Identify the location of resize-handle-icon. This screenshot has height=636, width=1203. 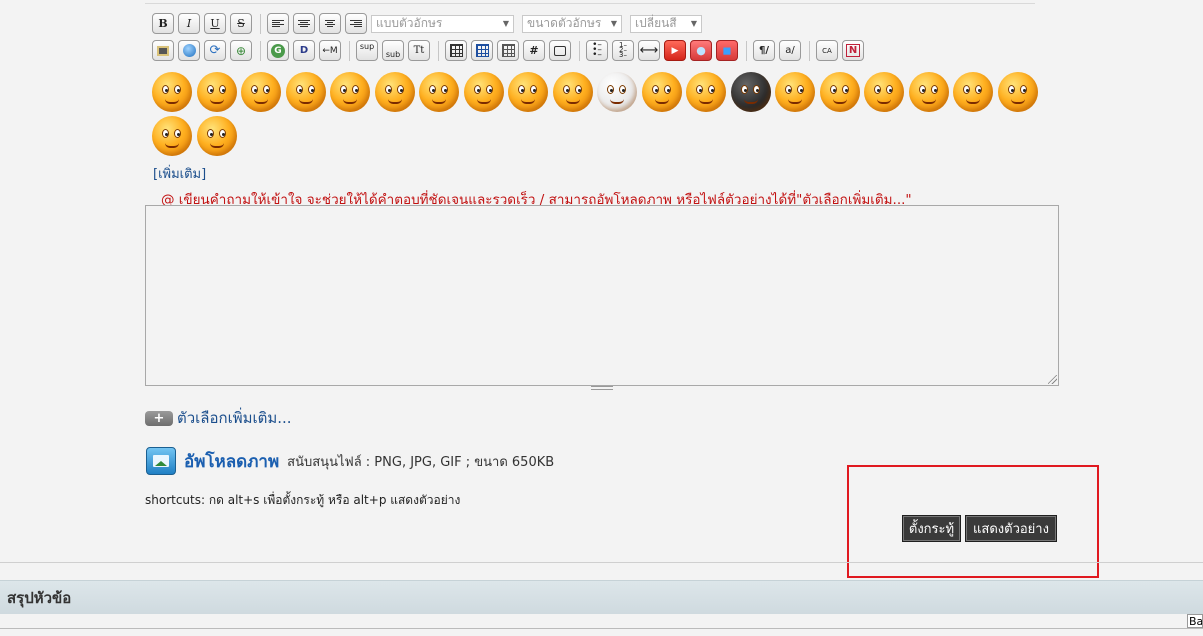
(1052, 379).